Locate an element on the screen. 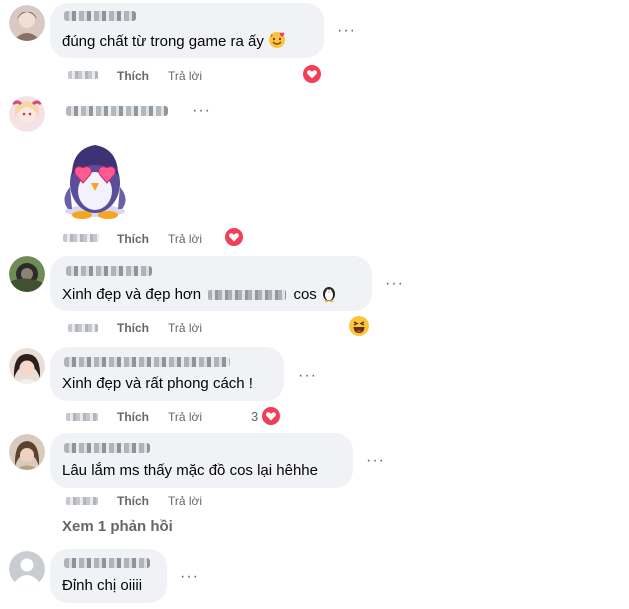  tagged-name is located at coordinates (247, 295).